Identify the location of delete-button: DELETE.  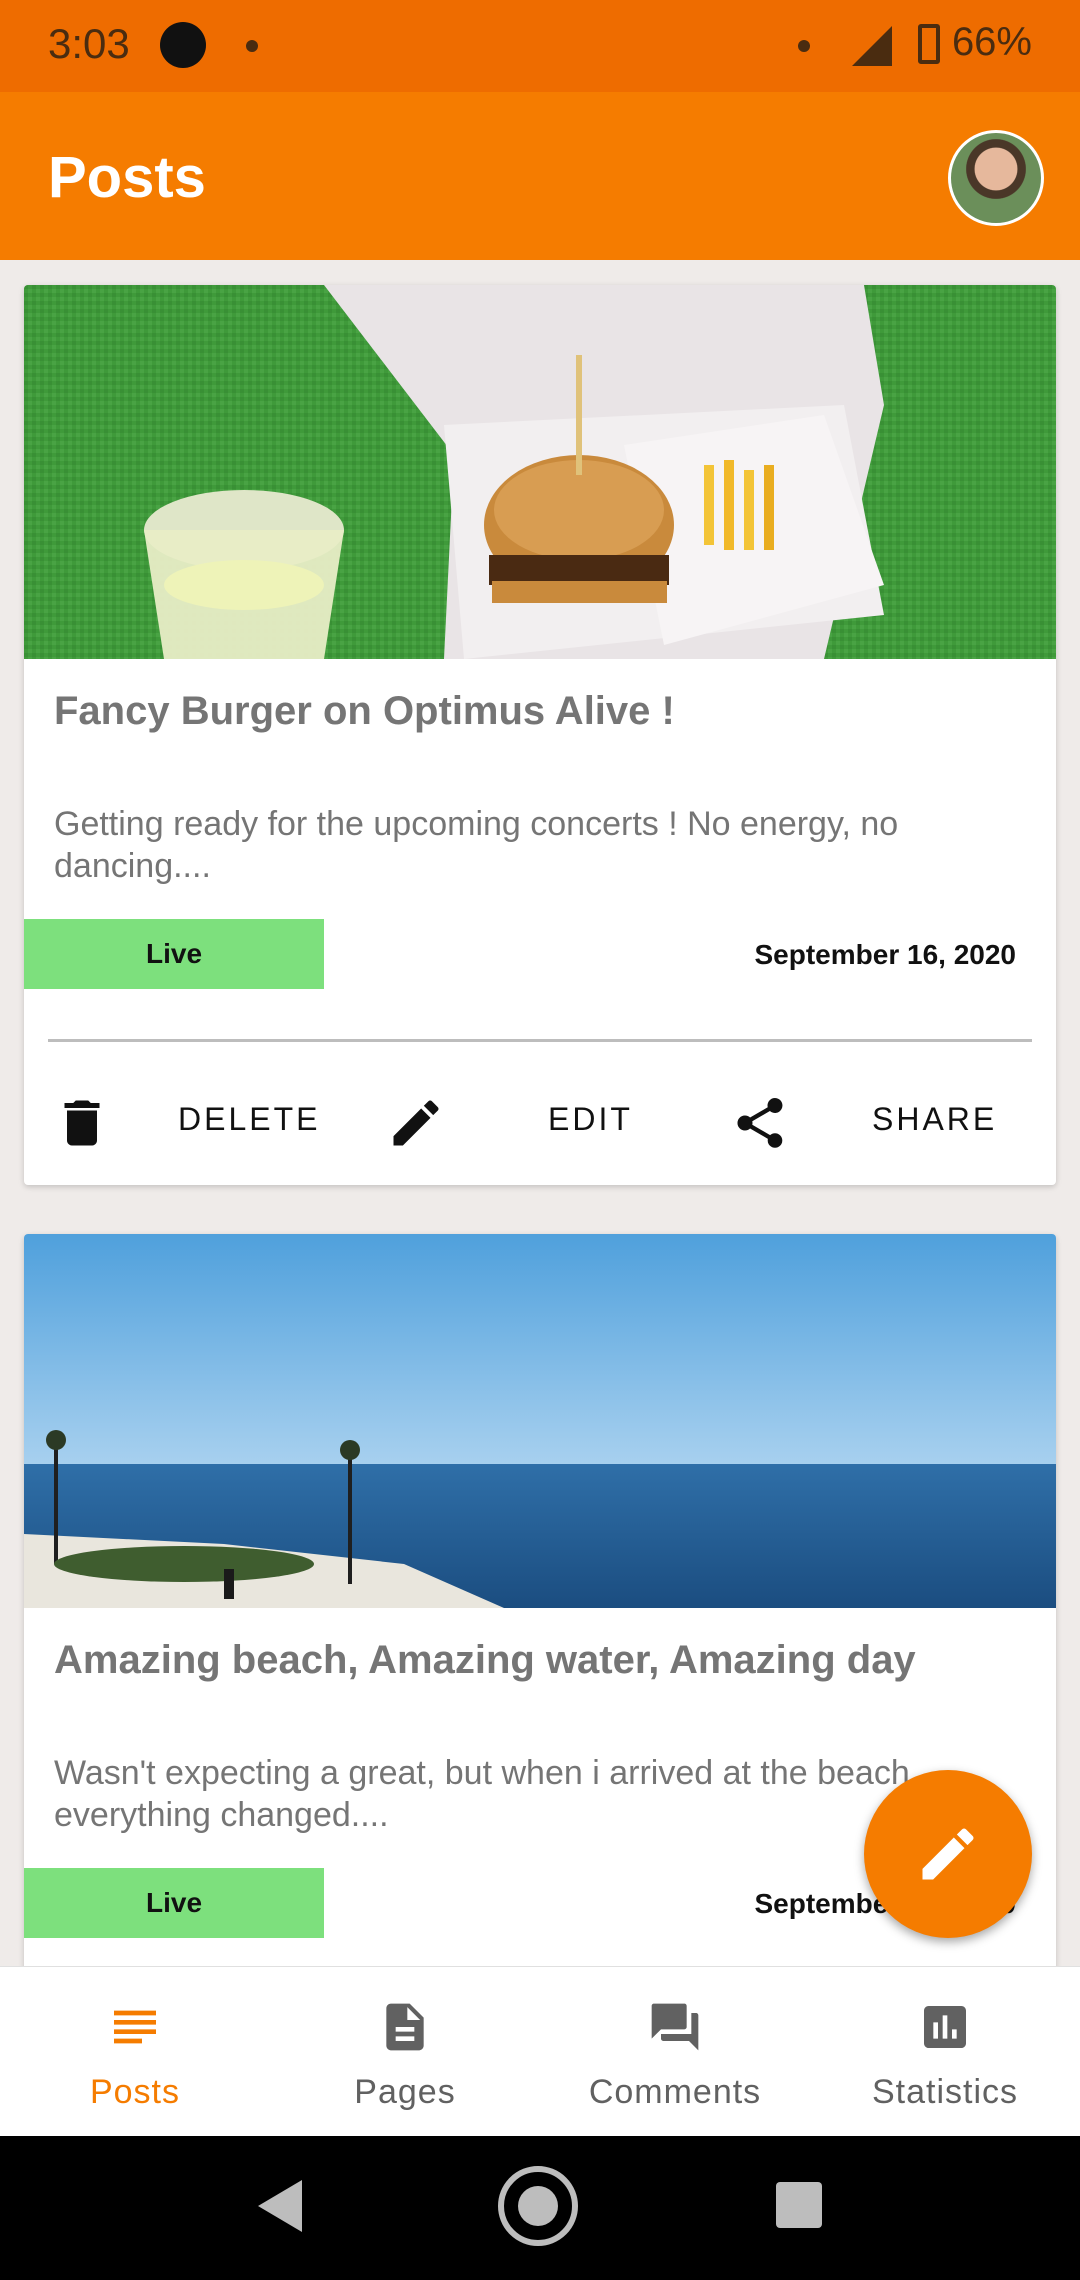
(249, 1119).